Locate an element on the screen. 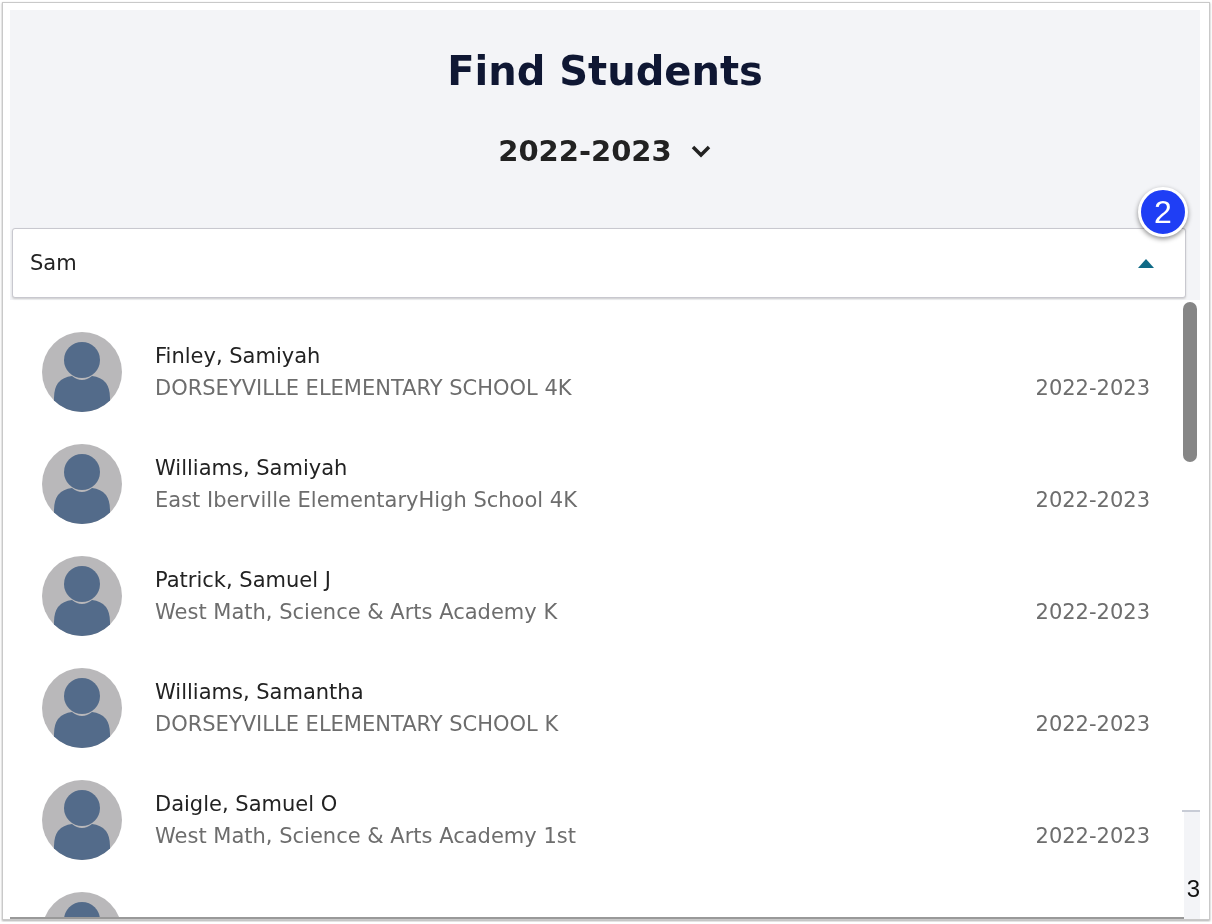  school-name: DORSEYVILLE ELEMENTARY SCHOOL K is located at coordinates (357, 724).